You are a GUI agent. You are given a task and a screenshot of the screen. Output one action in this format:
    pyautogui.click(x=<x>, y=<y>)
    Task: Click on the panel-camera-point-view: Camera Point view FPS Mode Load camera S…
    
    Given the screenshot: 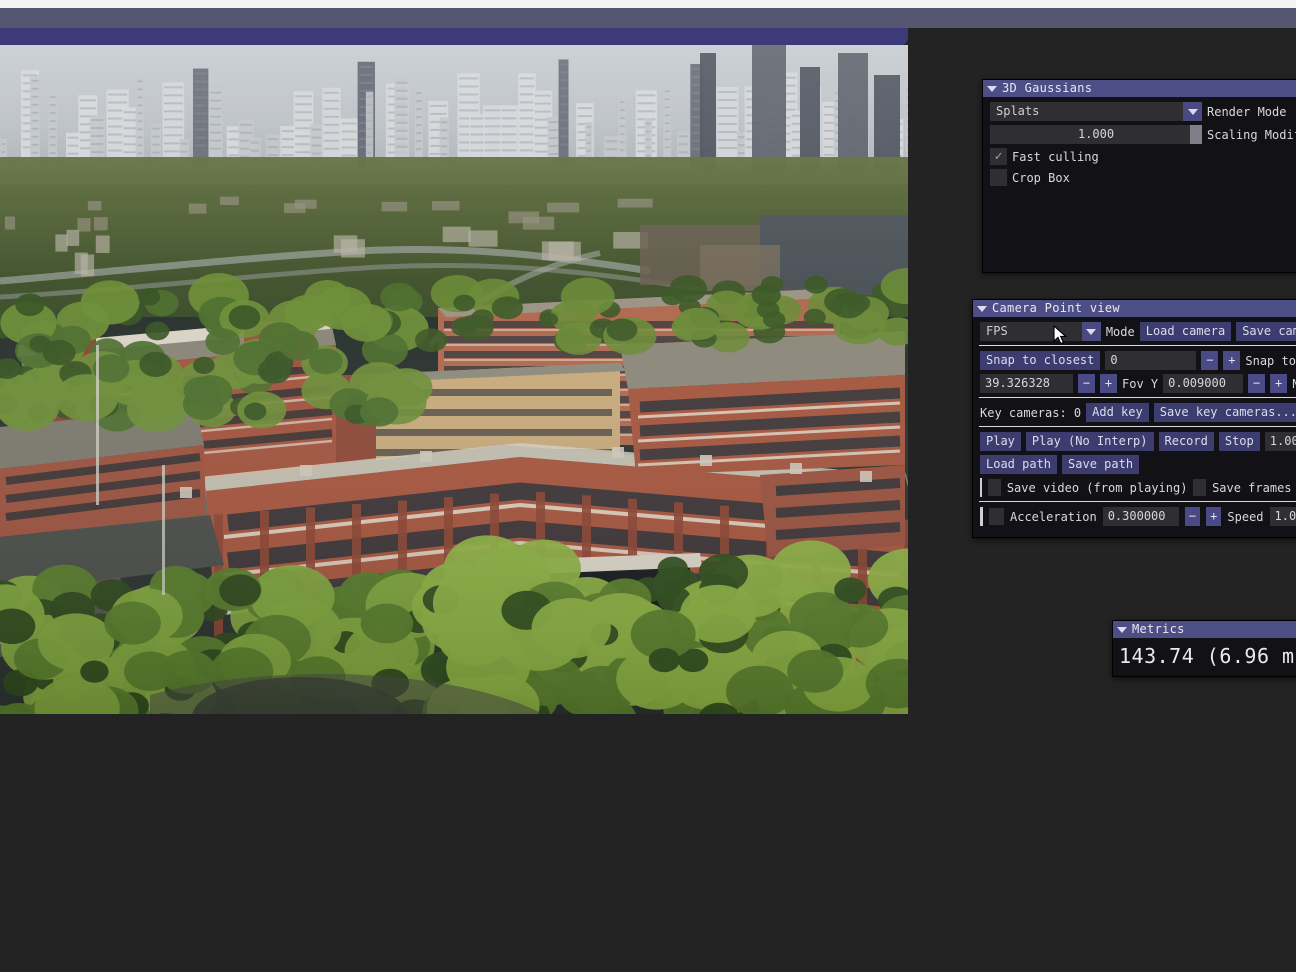 What is the action you would take?
    pyautogui.click(x=1134, y=418)
    